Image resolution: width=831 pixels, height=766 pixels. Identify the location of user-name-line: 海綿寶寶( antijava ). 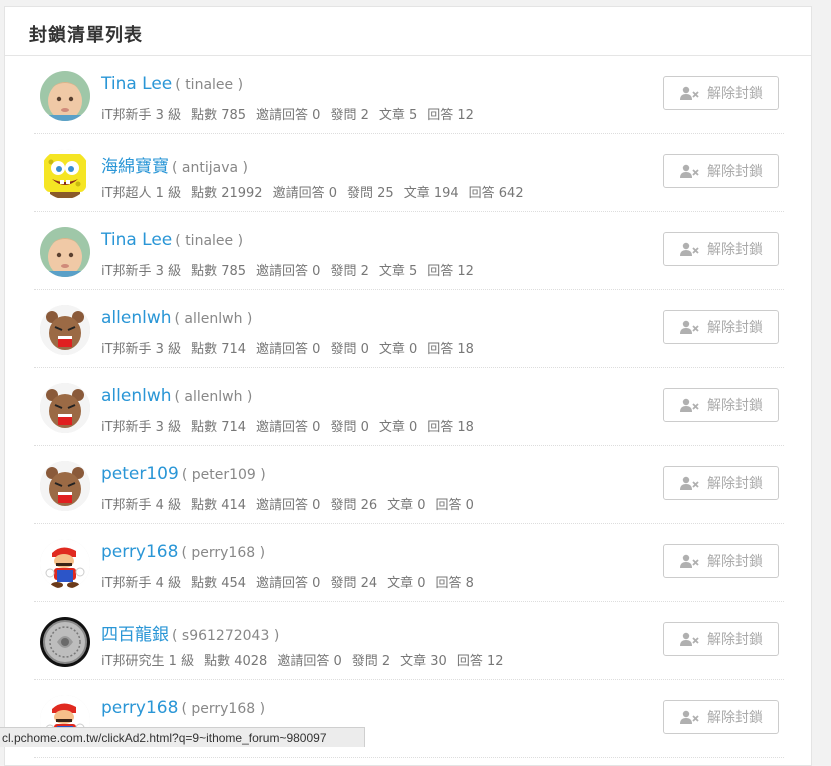
(174, 164).